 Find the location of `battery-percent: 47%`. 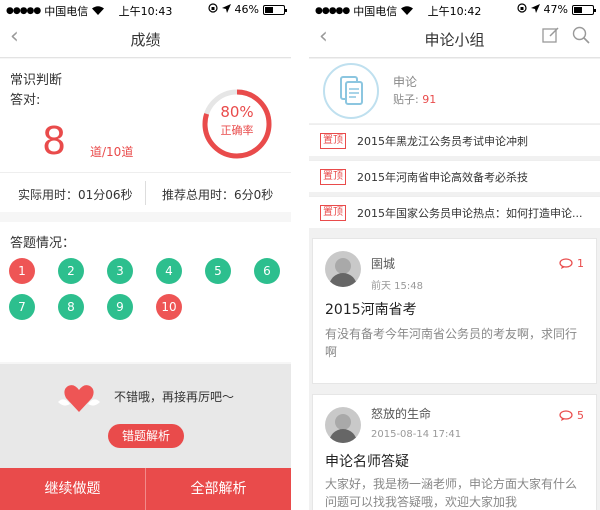

battery-percent: 47% is located at coordinates (555, 9).